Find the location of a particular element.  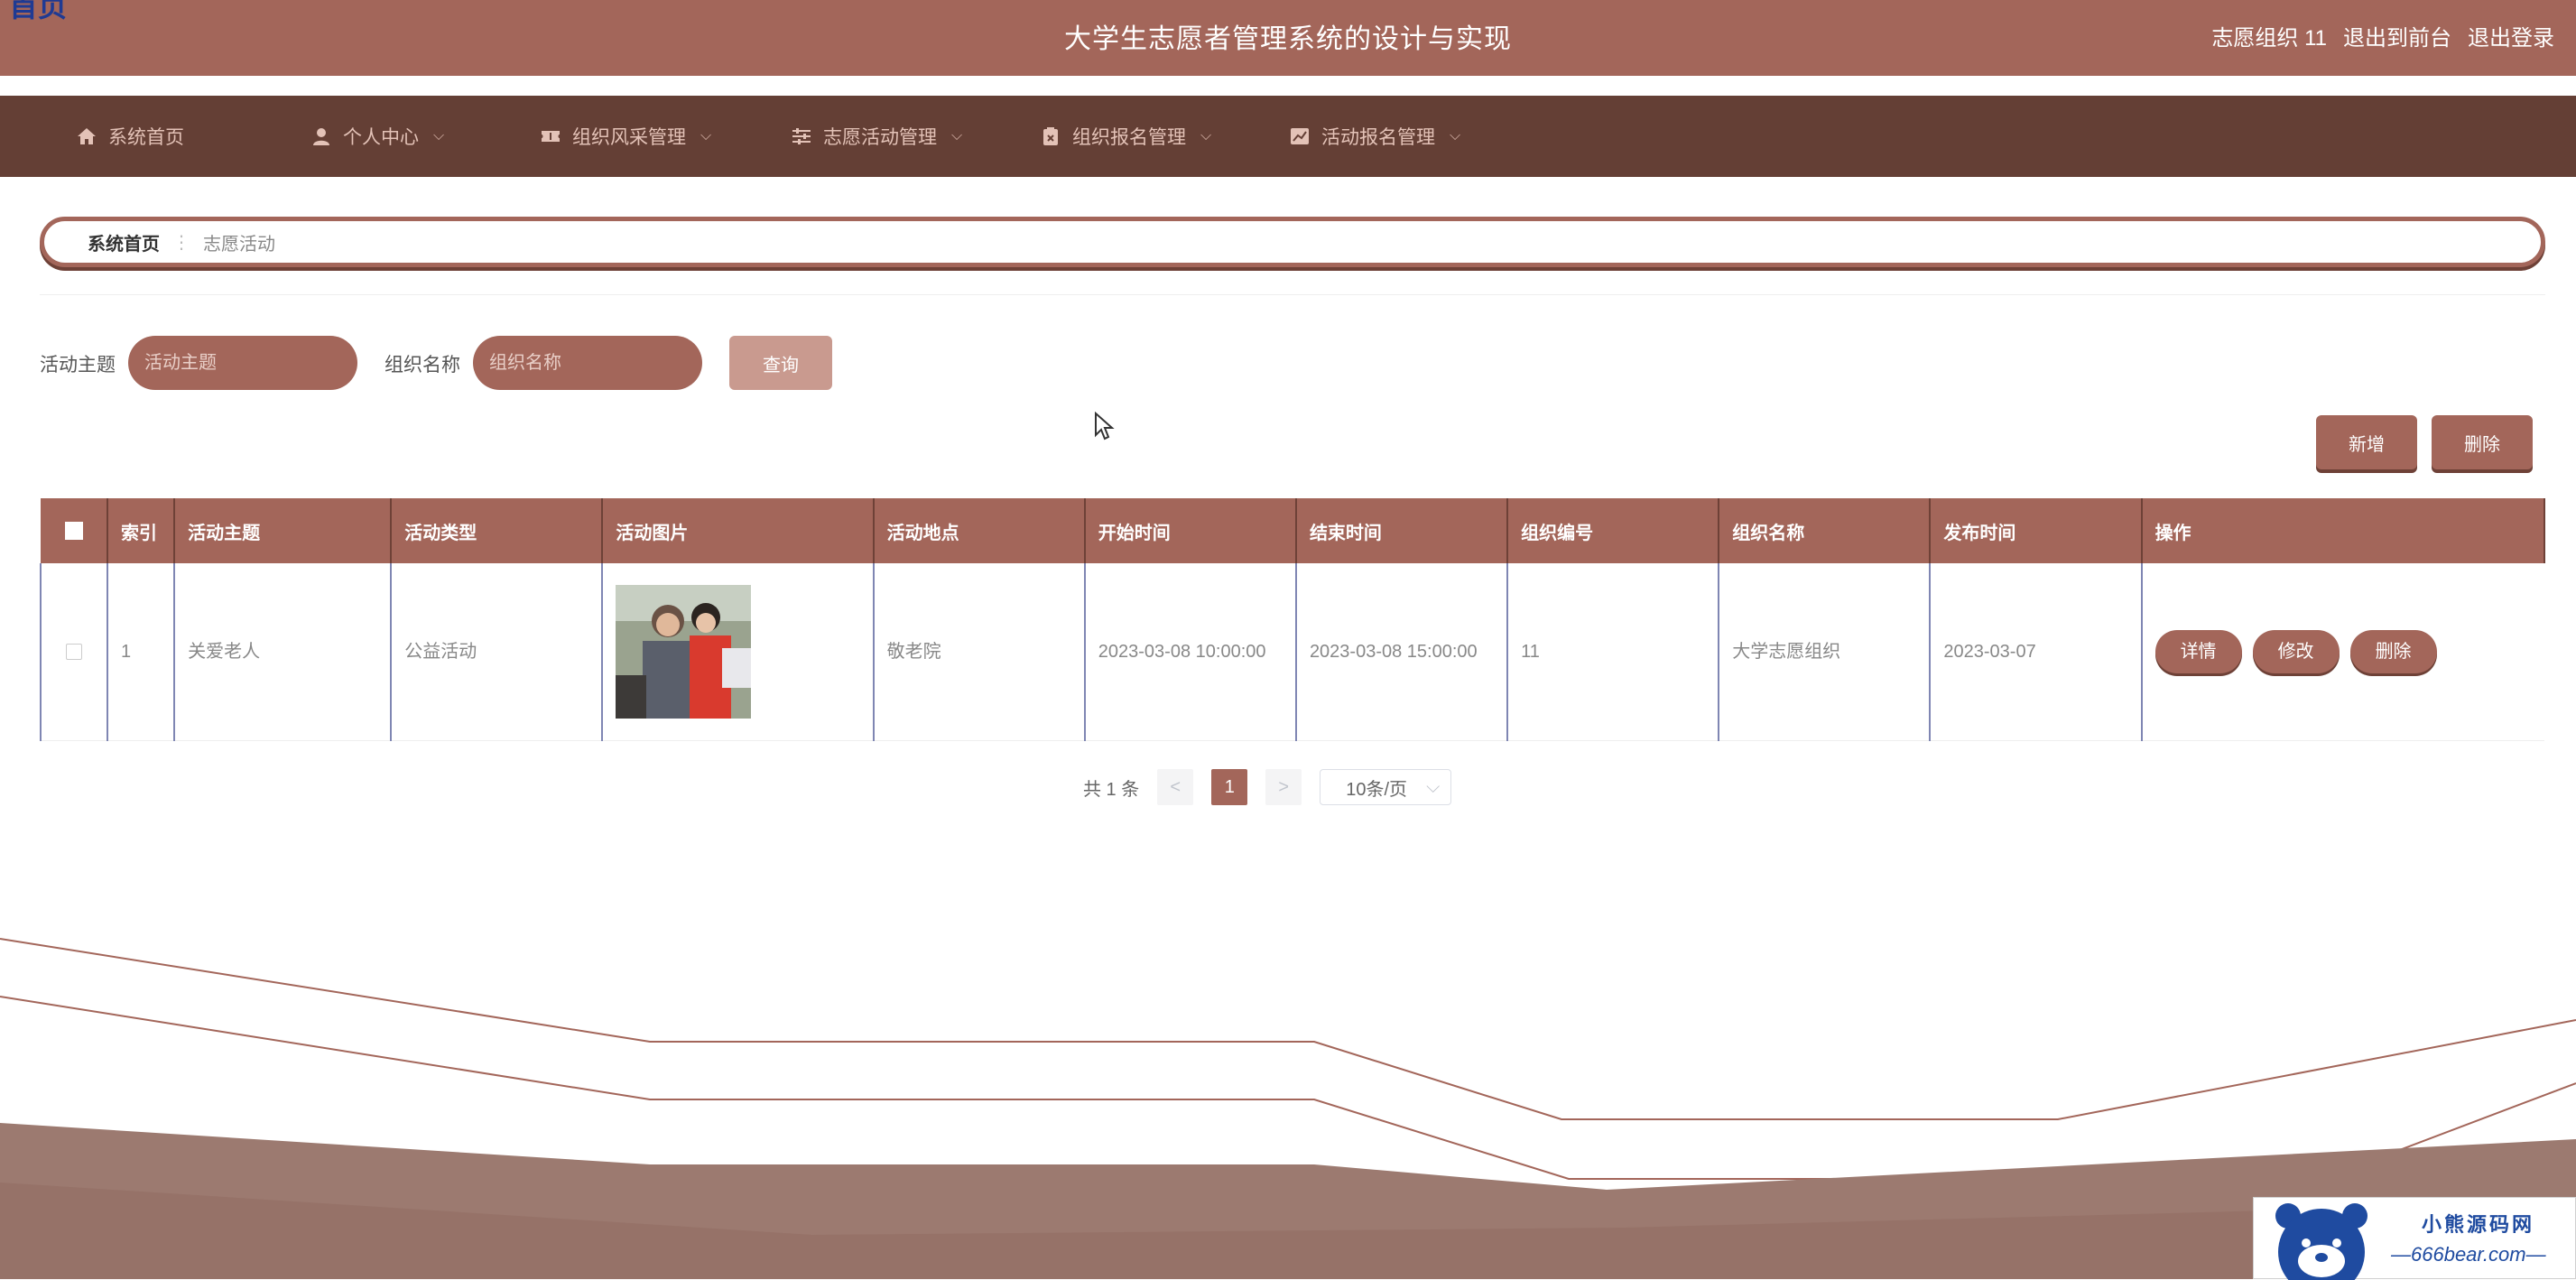

activity-photo is located at coordinates (684, 652).